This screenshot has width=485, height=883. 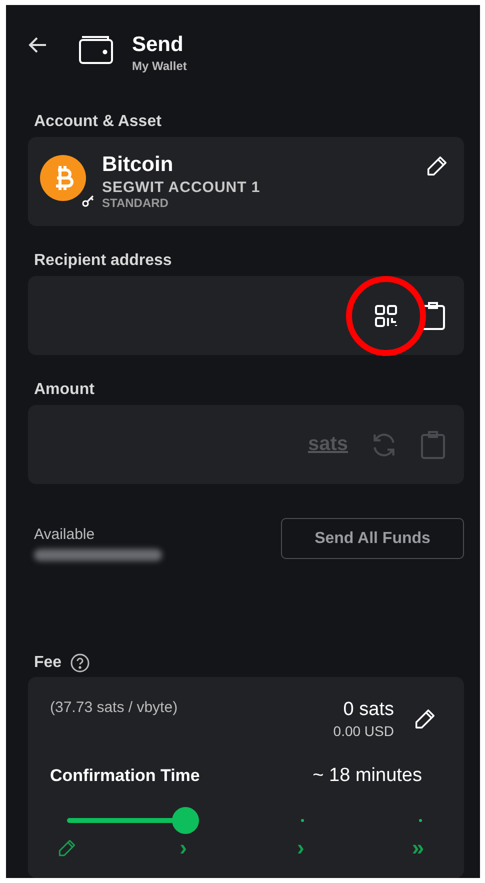 What do you see at coordinates (386, 316) in the screenshot?
I see `qr-scan-icon` at bounding box center [386, 316].